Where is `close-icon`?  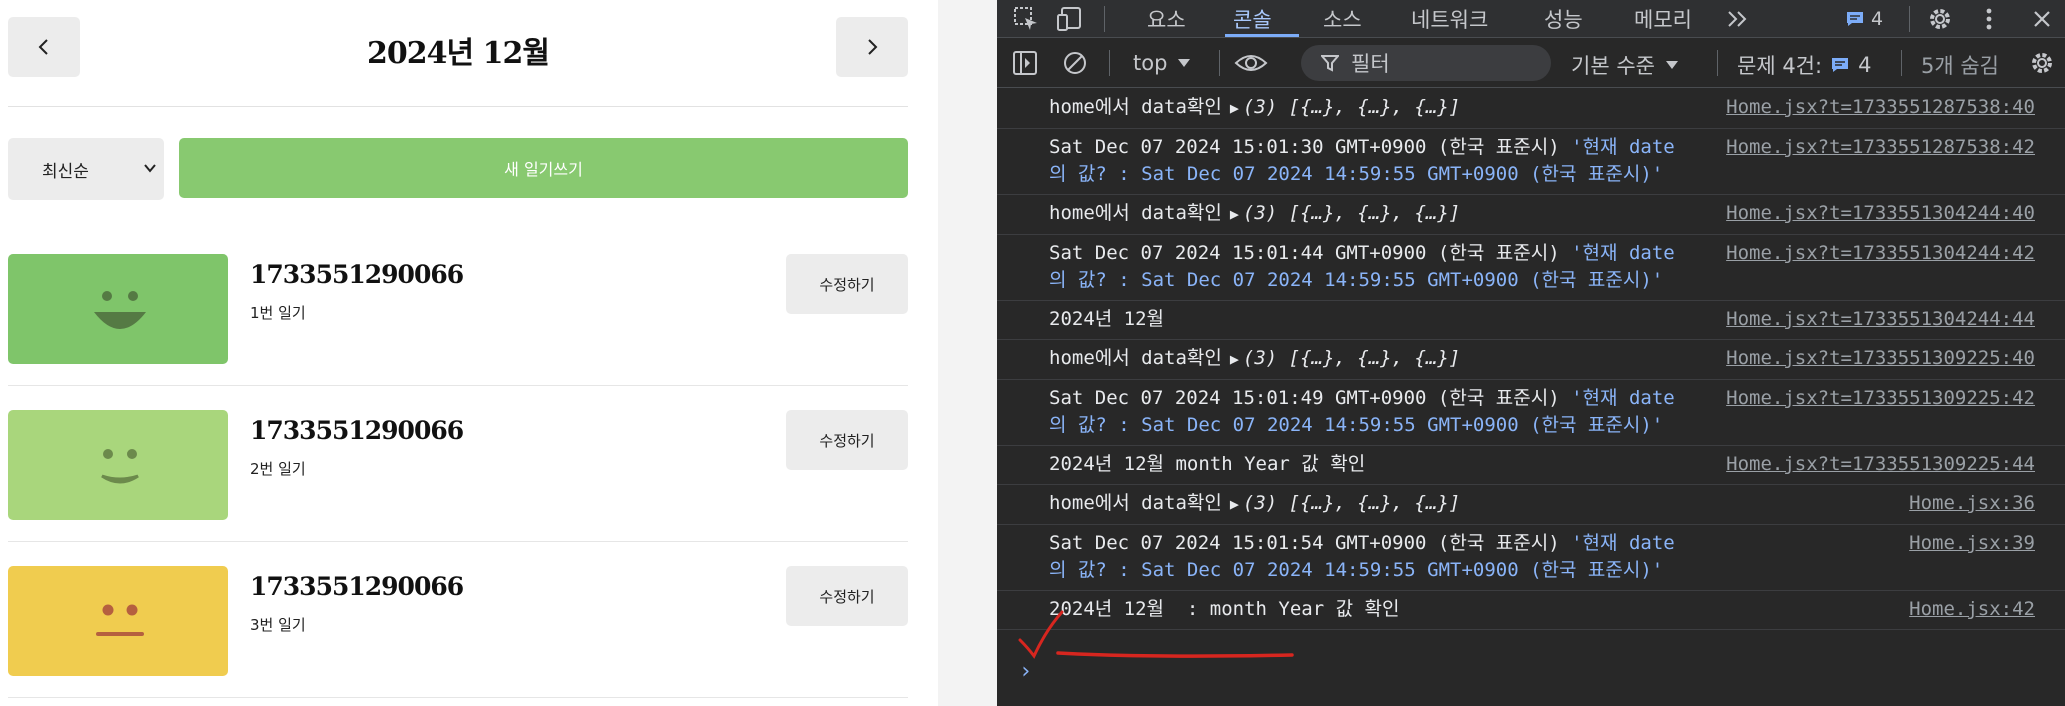
close-icon is located at coordinates (2042, 19).